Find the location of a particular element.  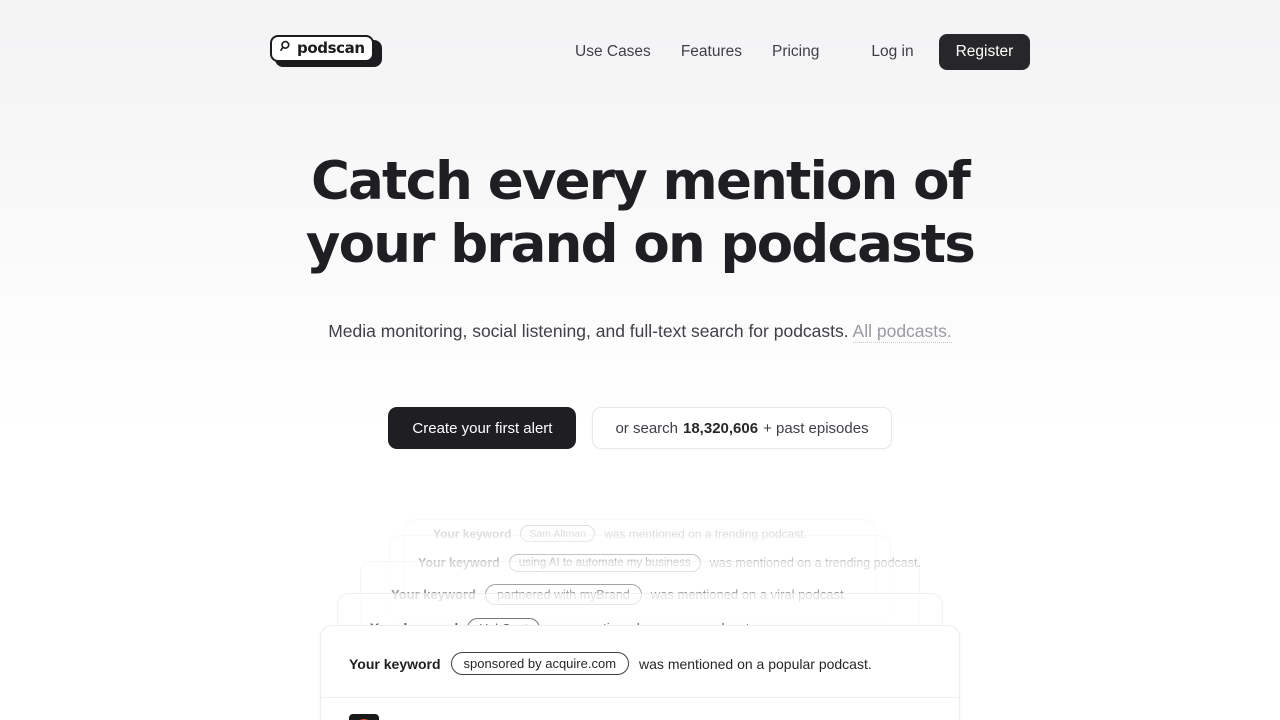

search-suffix-label: + past episodes is located at coordinates (816, 428).